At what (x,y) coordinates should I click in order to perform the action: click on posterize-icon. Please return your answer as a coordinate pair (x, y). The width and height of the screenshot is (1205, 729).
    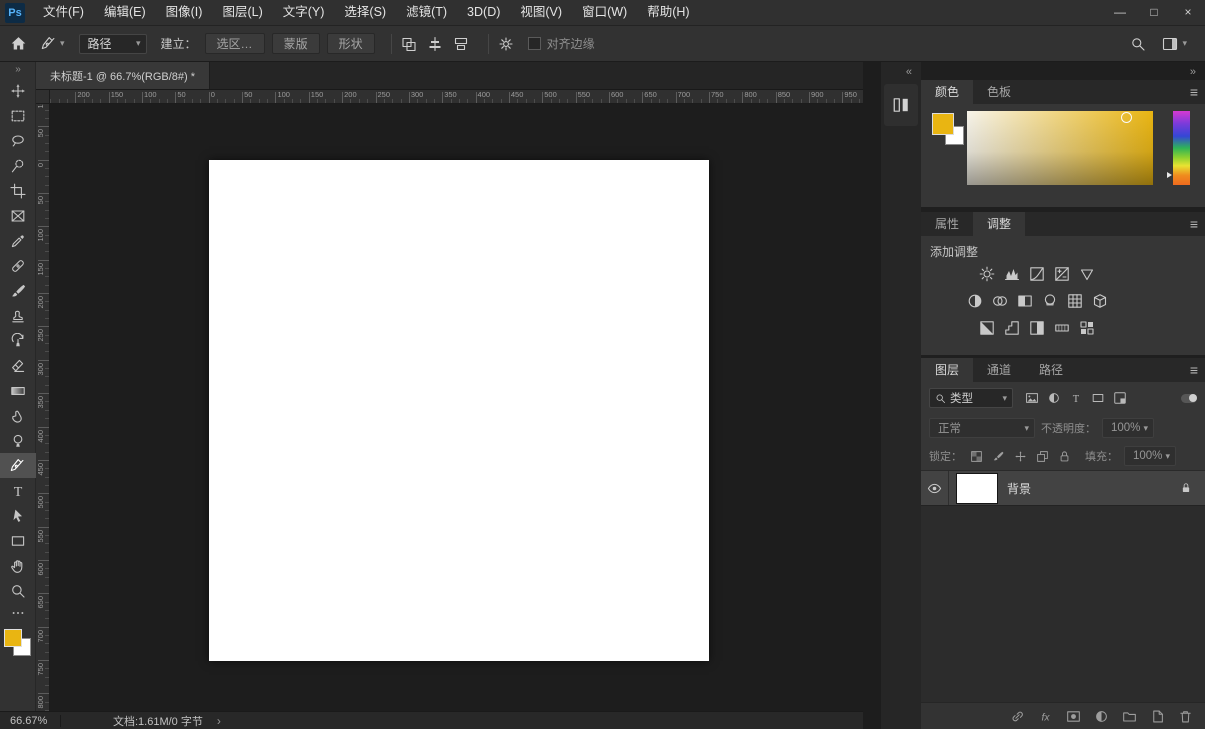
    Looking at the image, I should click on (1012, 328).